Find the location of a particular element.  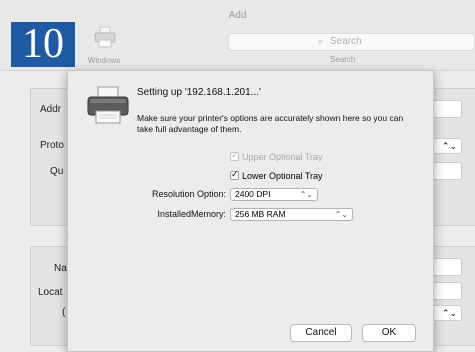

name-field is located at coordinates (447, 267).